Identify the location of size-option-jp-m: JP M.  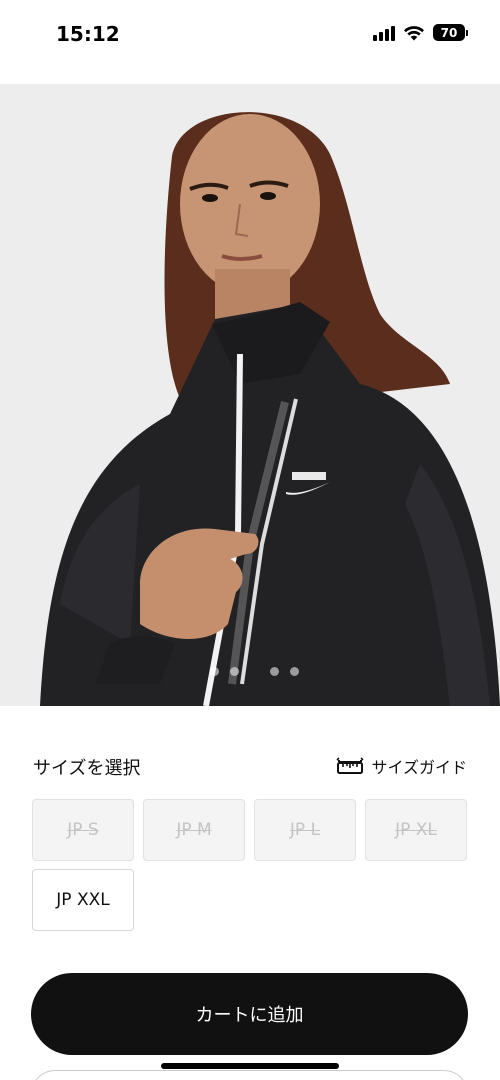
(194, 830).